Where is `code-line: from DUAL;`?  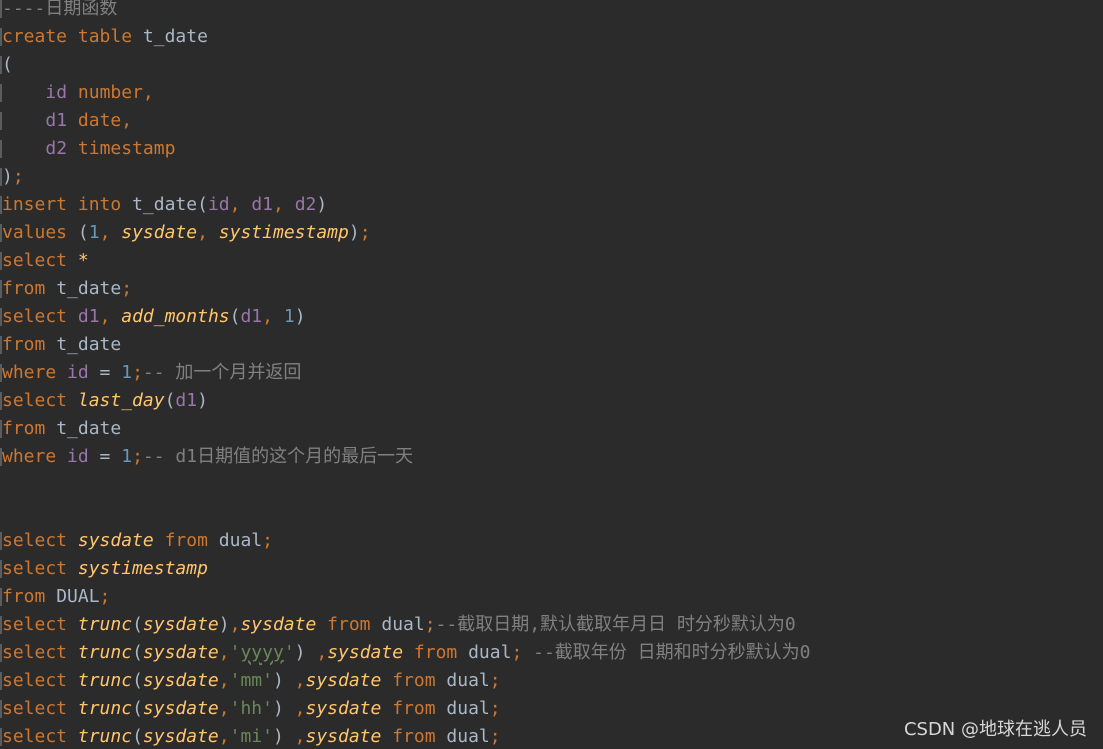
code-line: from DUAL; is located at coordinates (55, 597).